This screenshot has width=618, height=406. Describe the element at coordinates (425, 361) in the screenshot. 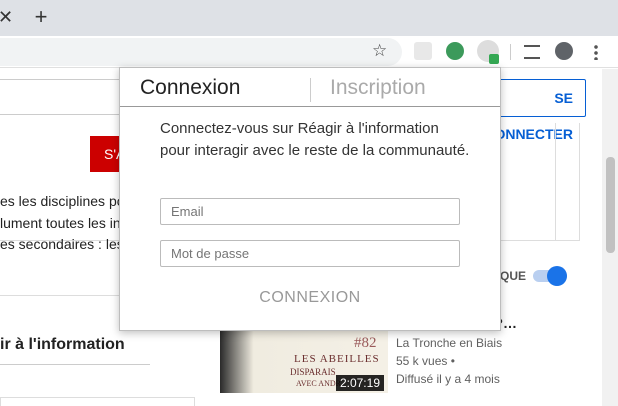

I see `video-views: 55 k vues •` at that location.